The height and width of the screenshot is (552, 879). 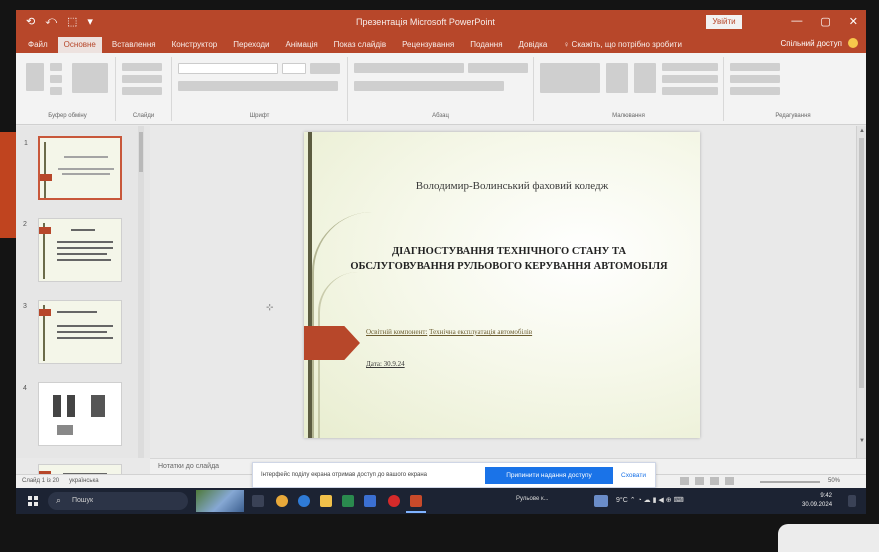 I want to click on select-button, so click(x=755, y=91).